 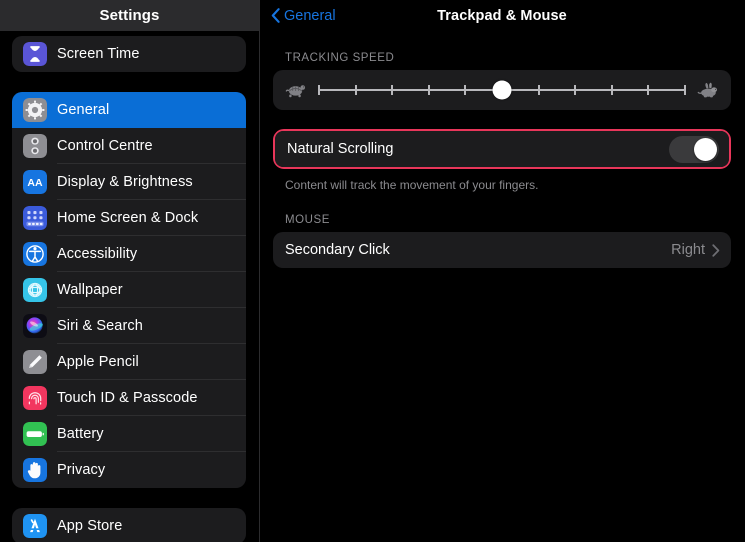 I want to click on secondary-click-label: Secondary Click, so click(x=337, y=250).